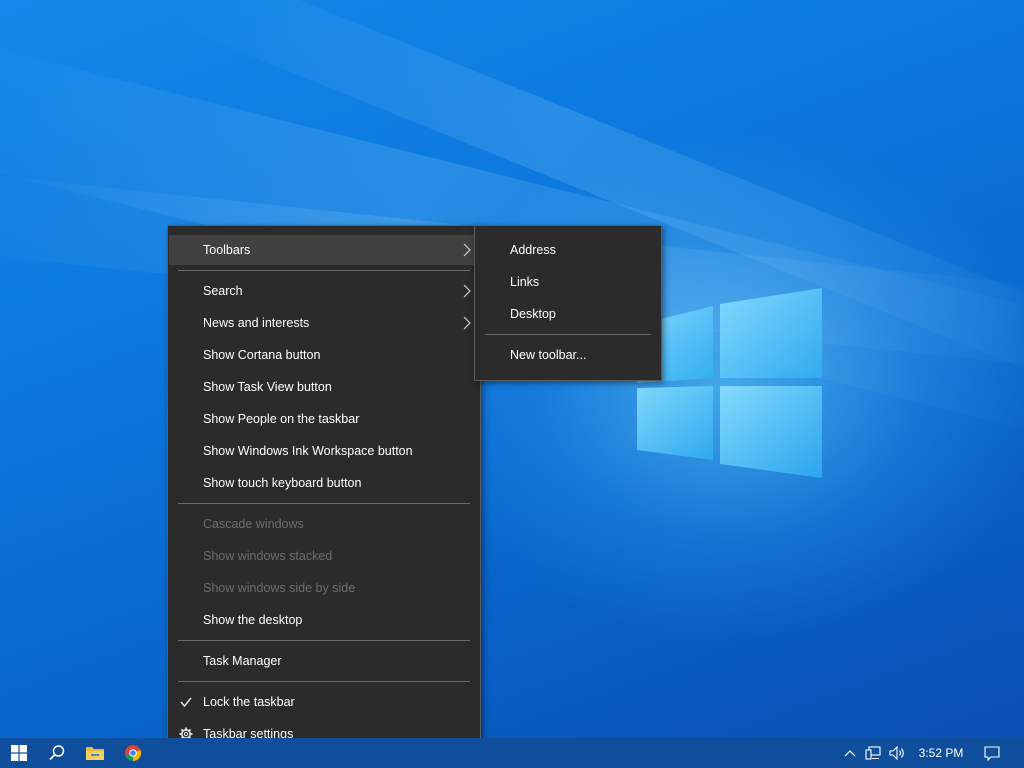 Image resolution: width=1024 pixels, height=768 pixels. I want to click on menu-item-label: Show the desktop, so click(253, 620).